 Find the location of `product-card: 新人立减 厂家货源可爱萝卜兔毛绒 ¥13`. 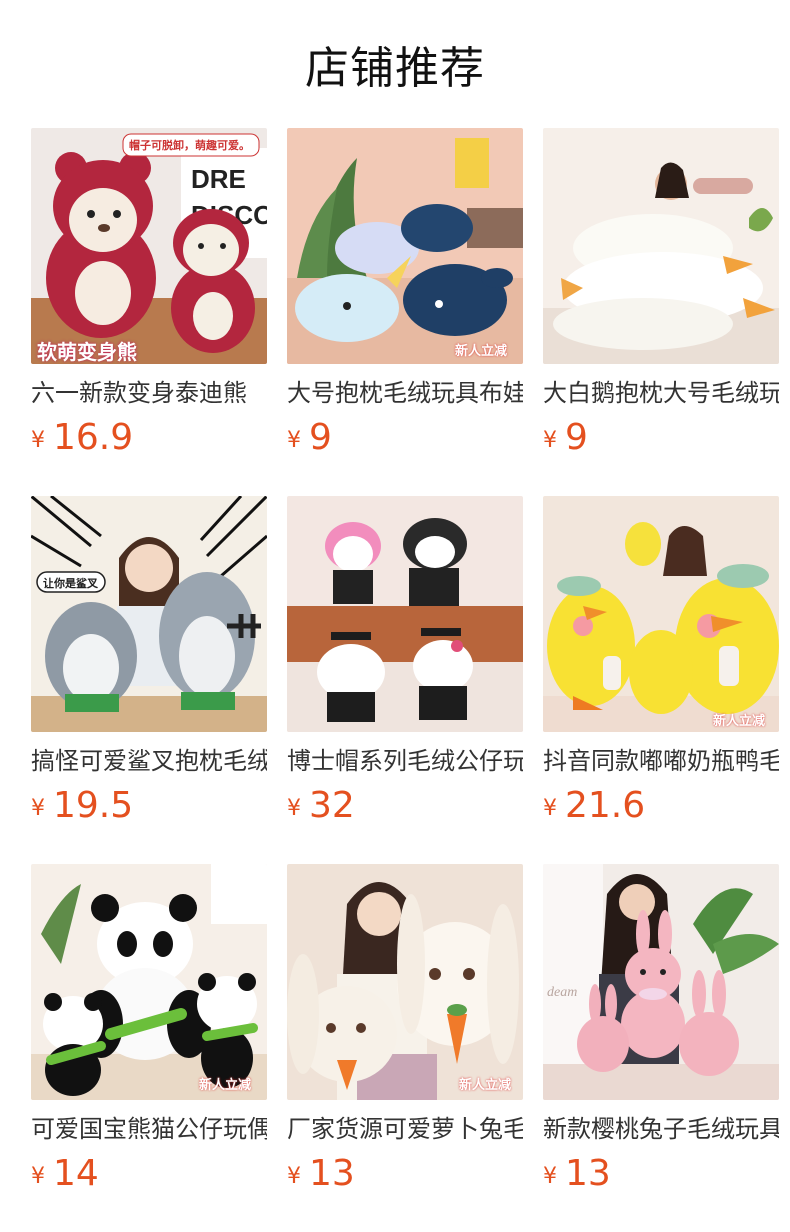

product-card: 新人立减 厂家货源可爱萝卜兔毛绒 ¥13 is located at coordinates (405, 1030).